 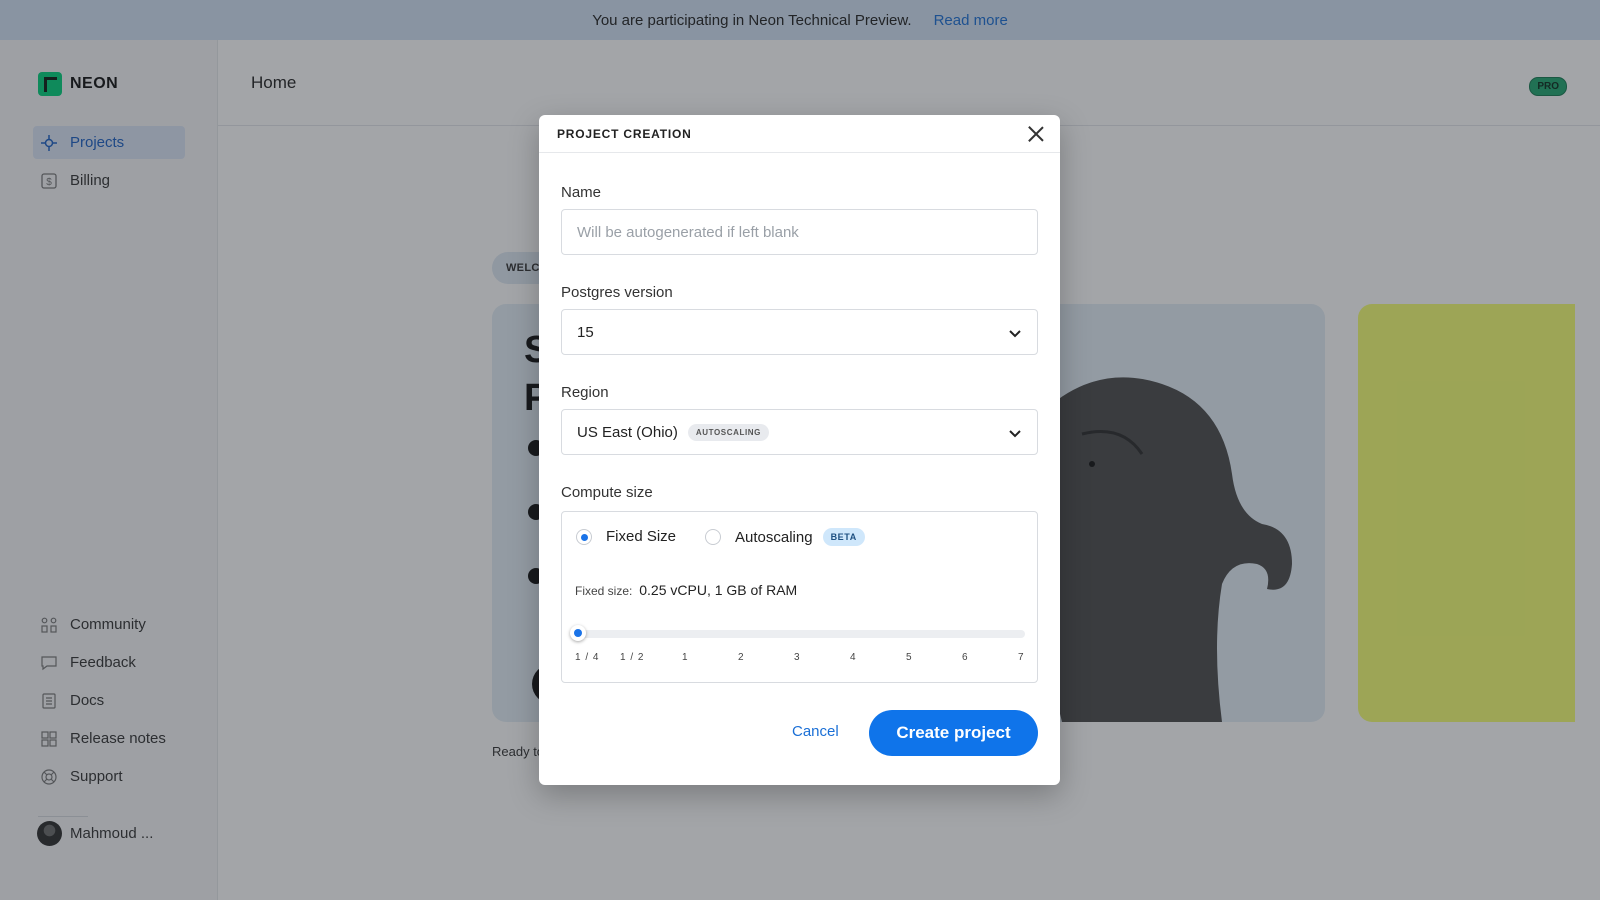 I want to click on autoscaling-radio, so click(x=713, y=537).